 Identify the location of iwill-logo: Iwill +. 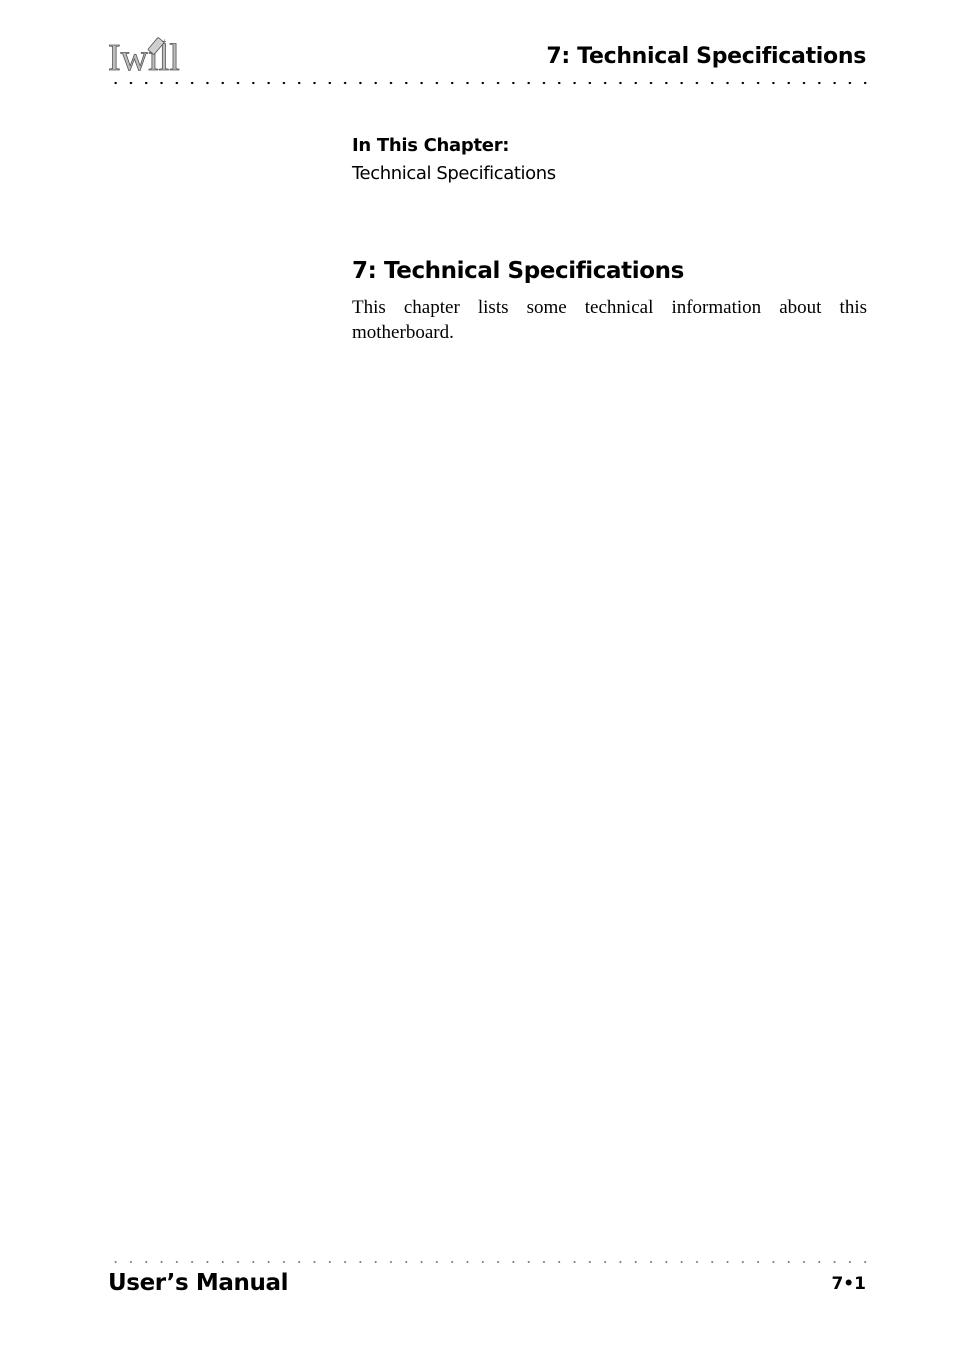
(144, 57).